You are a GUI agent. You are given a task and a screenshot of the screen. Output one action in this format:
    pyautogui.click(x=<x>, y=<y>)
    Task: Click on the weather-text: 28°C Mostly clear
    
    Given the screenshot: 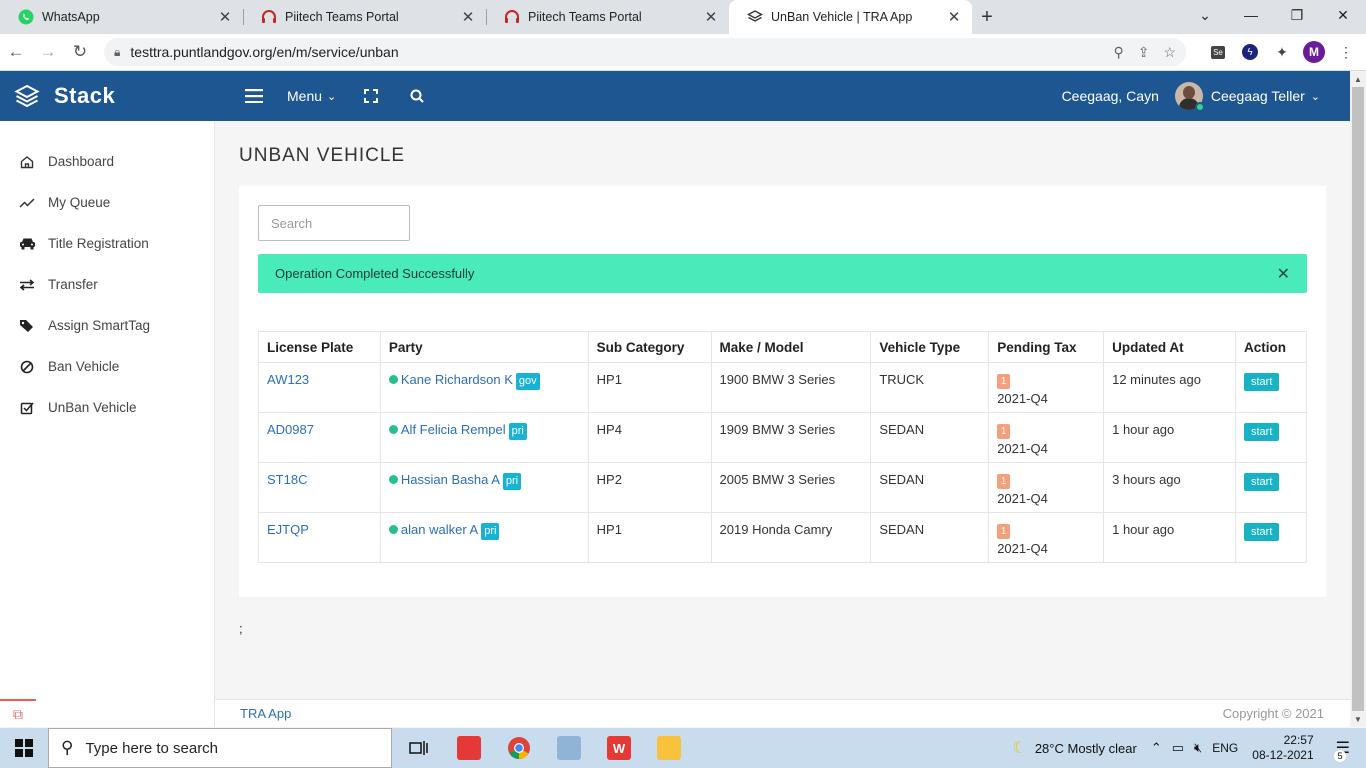 What is the action you would take?
    pyautogui.click(x=1086, y=748)
    